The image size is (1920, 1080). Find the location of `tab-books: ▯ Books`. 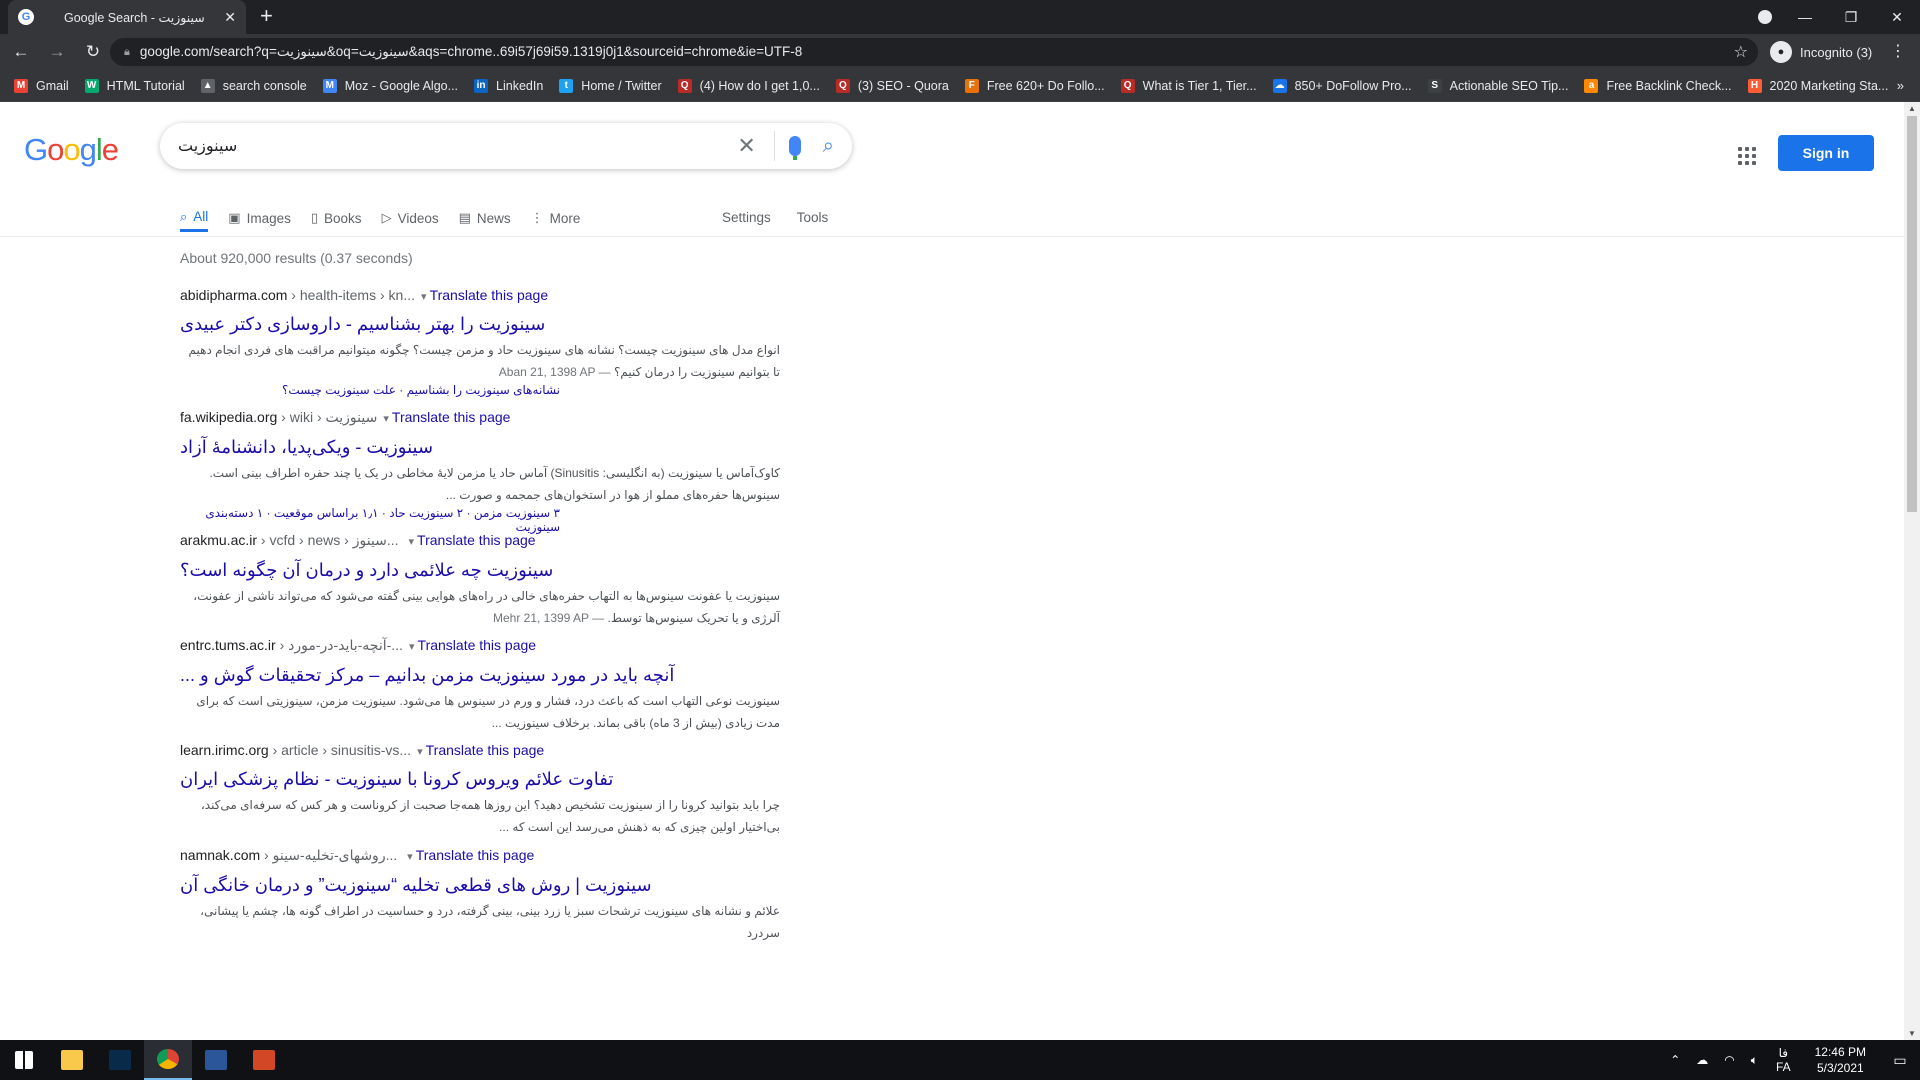

tab-books: ▯ Books is located at coordinates (336, 218).